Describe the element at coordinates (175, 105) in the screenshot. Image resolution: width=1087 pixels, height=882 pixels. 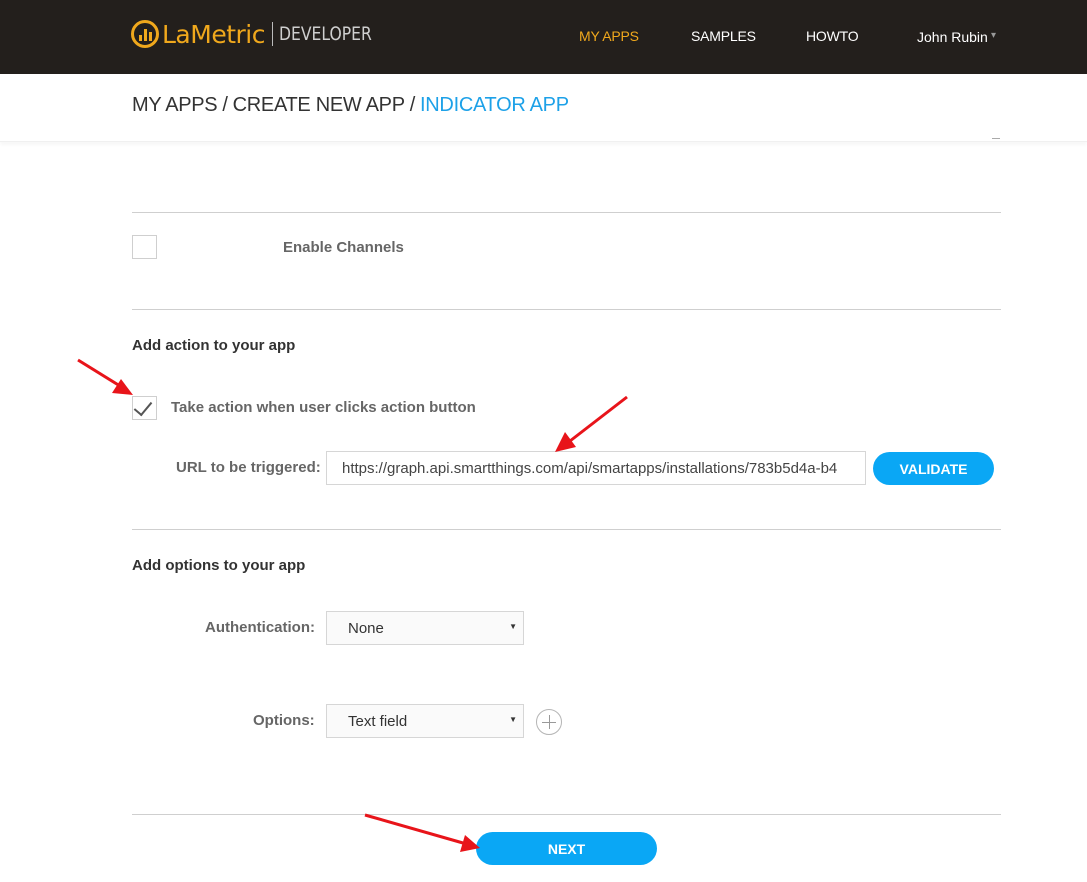
I see `breadcrumb-my-apps: MY APPS` at that location.